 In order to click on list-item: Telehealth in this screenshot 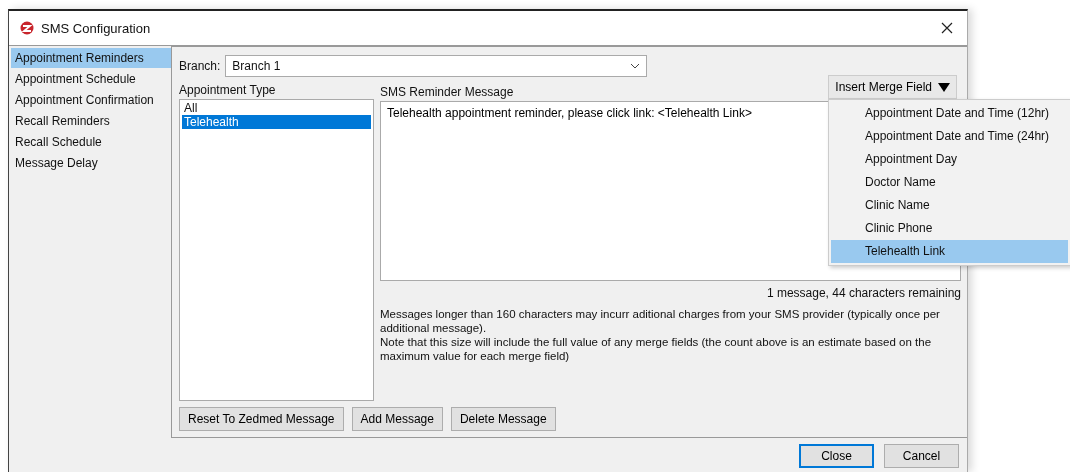, I will do `click(276, 122)`.